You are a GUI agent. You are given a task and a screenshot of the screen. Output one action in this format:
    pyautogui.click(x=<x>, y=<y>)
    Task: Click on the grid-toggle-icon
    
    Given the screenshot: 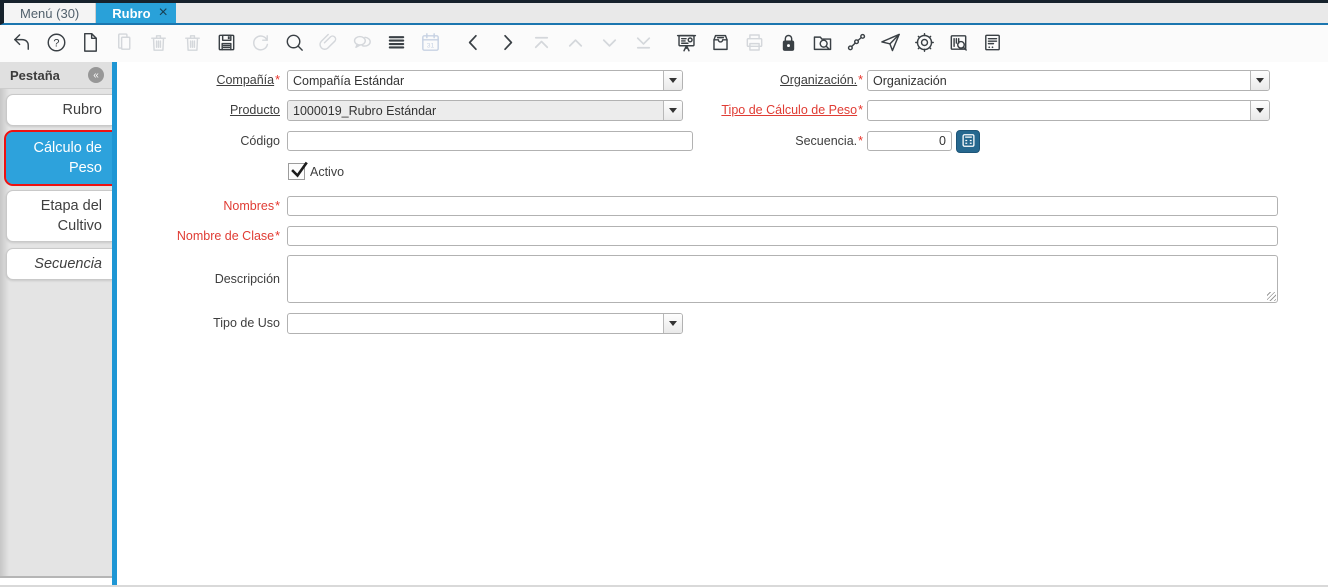 What is the action you would take?
    pyautogui.click(x=396, y=44)
    